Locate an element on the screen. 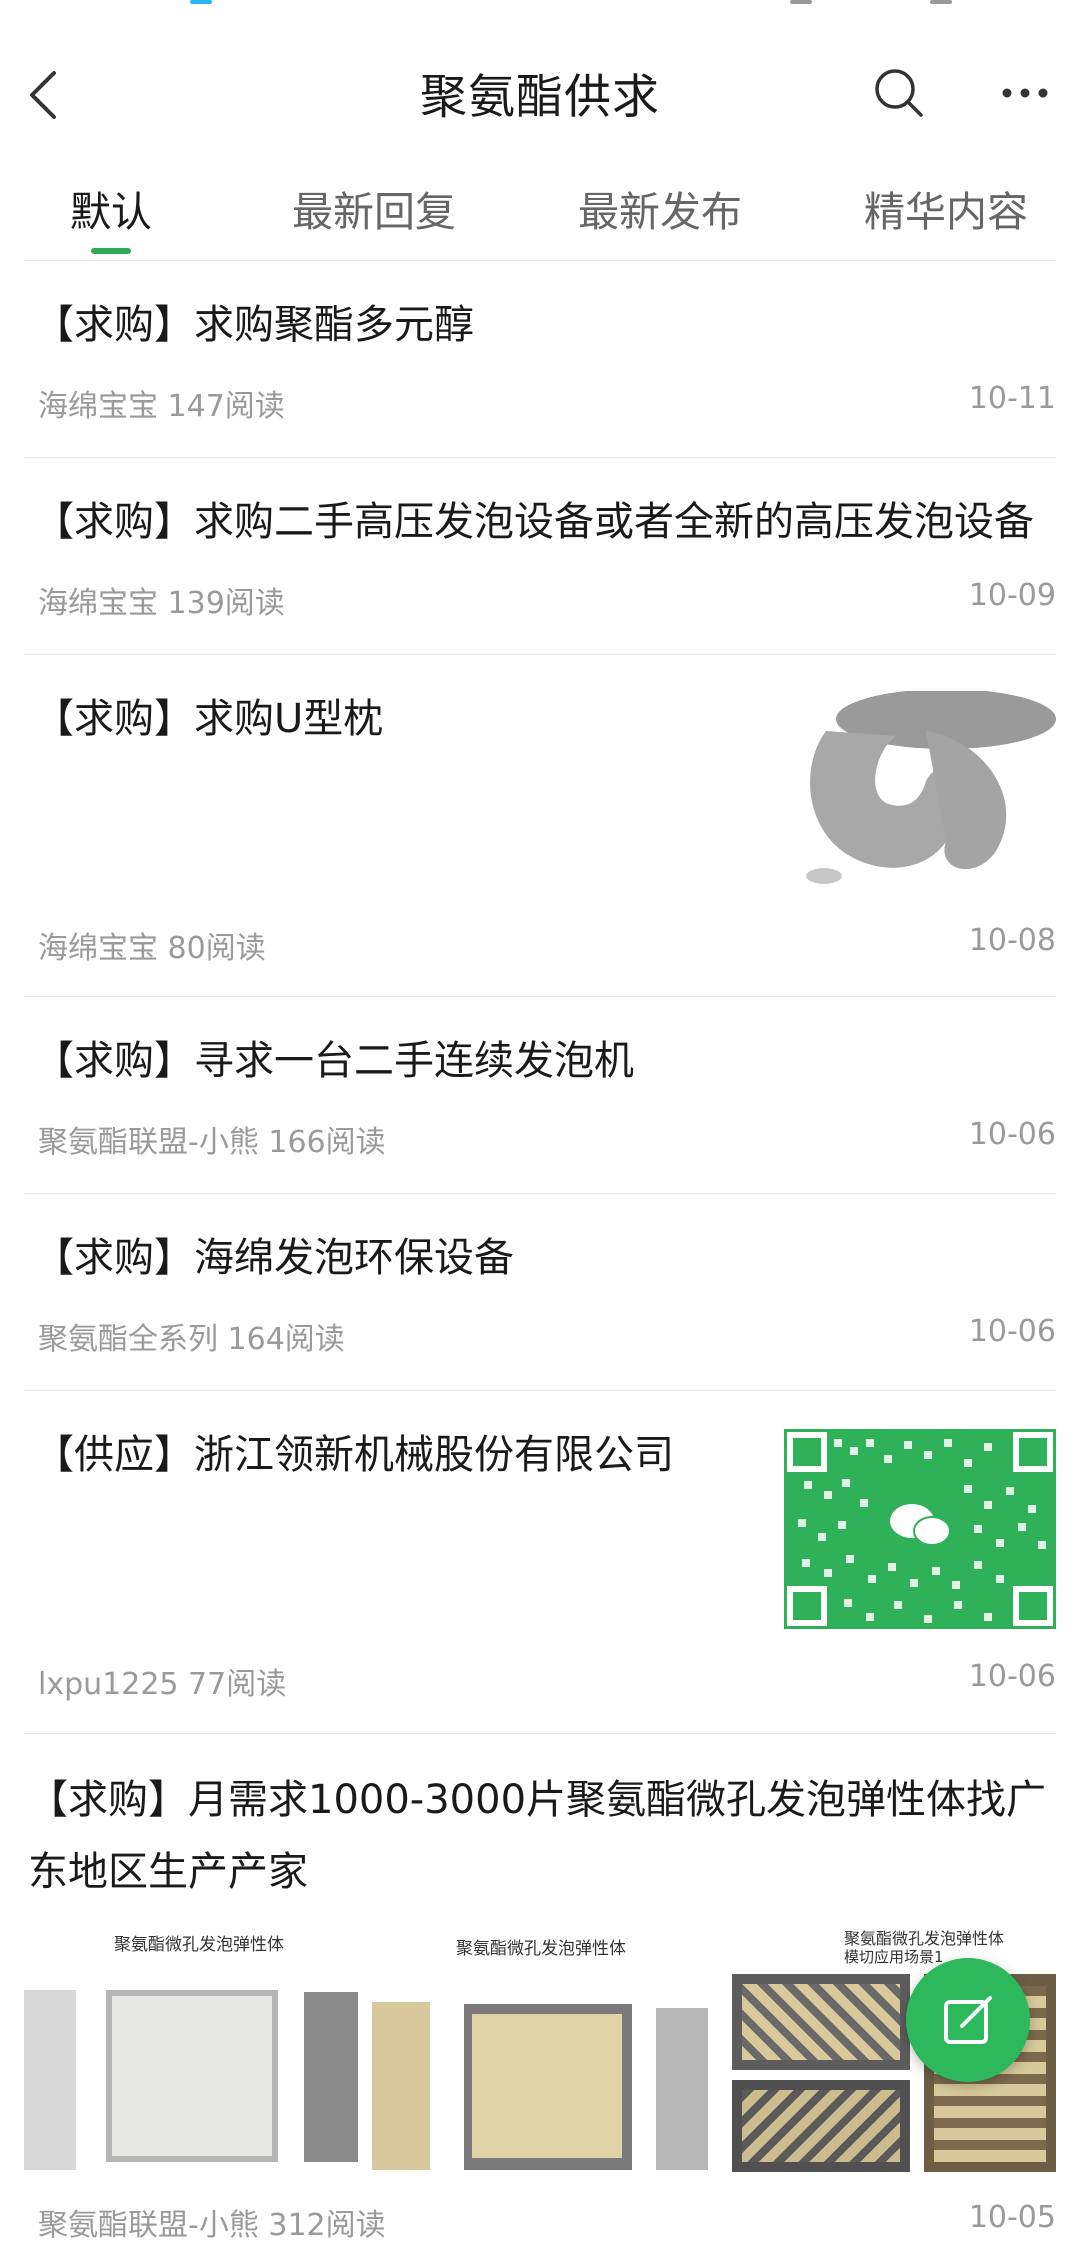  search-icon is located at coordinates (899, 93).